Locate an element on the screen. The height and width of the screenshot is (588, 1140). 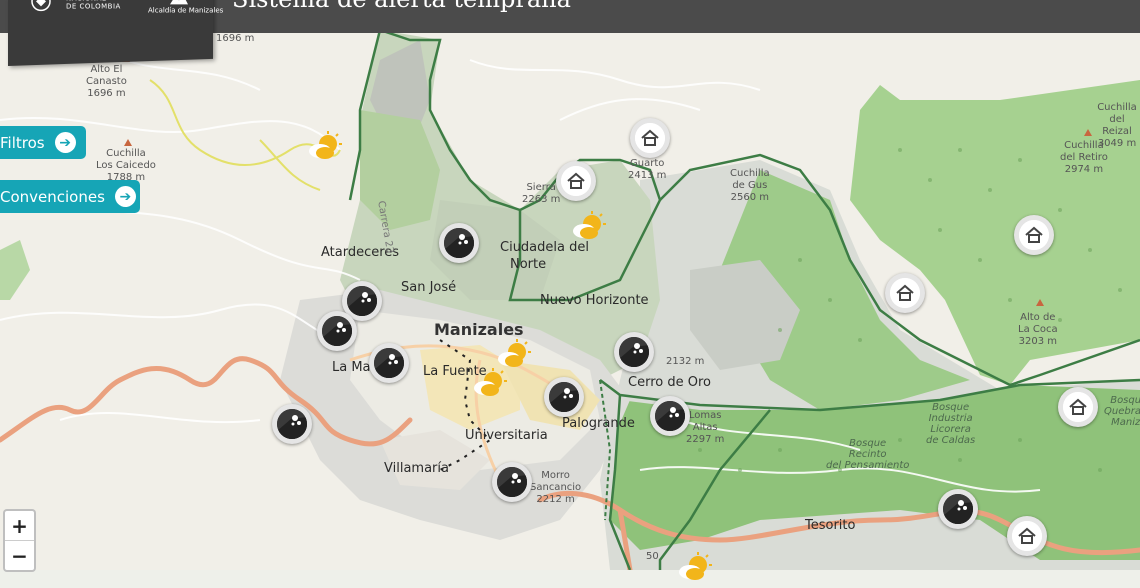
label-norte: Norte is located at coordinates (528, 264).